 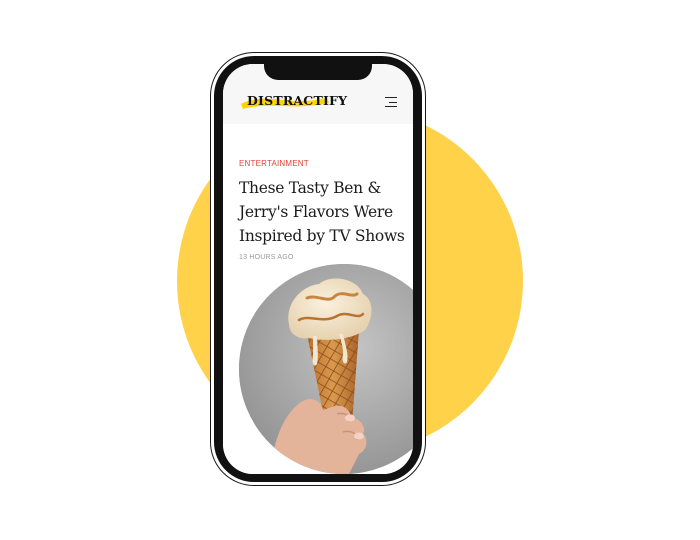 I want to click on hamburger-menu-icon, so click(x=391, y=102).